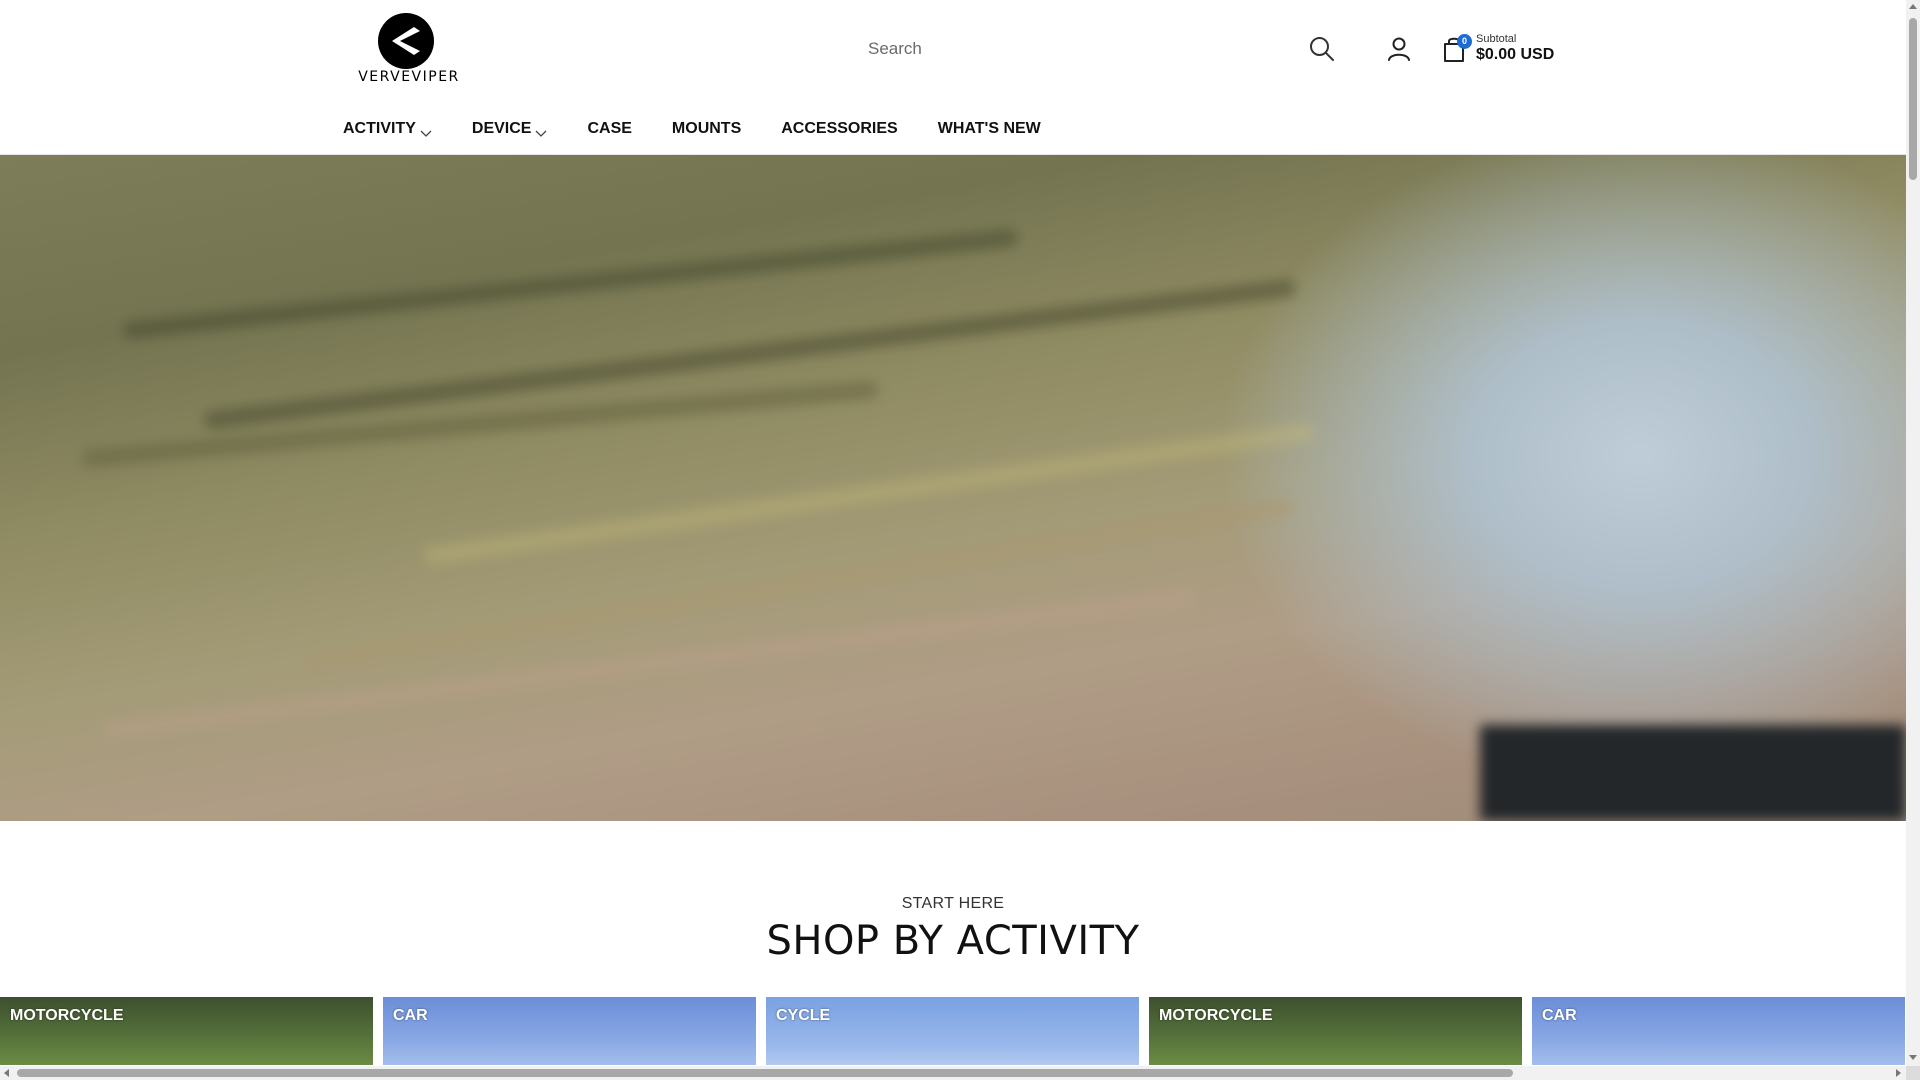  I want to click on vertical-scrollbar-thumb, so click(1913, 99).